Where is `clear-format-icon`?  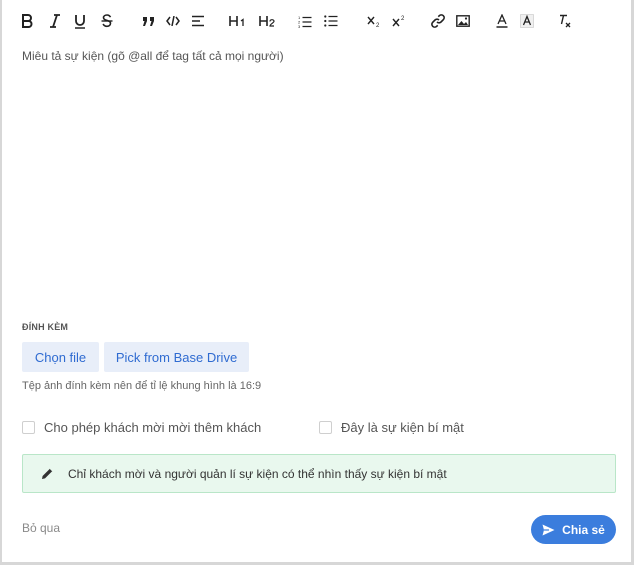 clear-format-icon is located at coordinates (565, 21).